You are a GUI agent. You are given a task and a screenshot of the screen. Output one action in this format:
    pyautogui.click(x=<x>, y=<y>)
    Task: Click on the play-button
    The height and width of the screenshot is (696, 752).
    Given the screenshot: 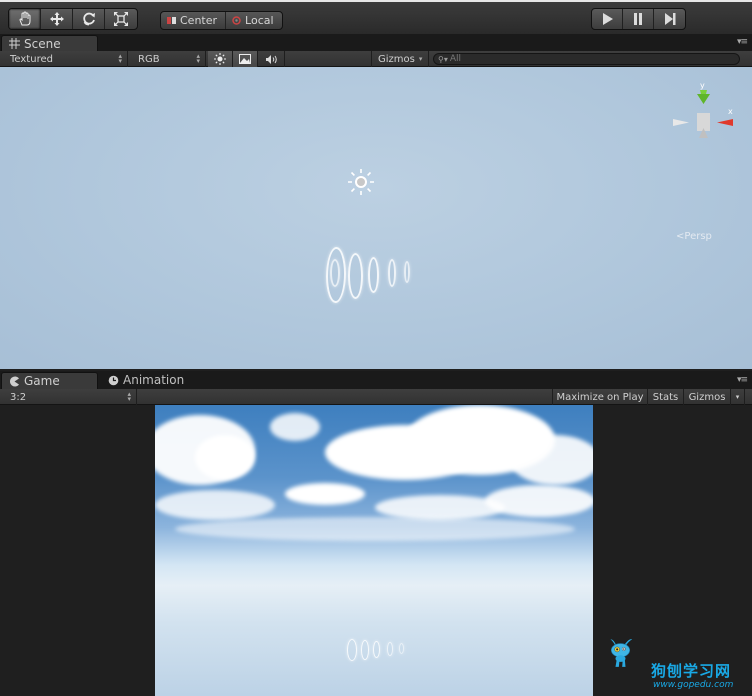 What is the action you would take?
    pyautogui.click(x=607, y=19)
    